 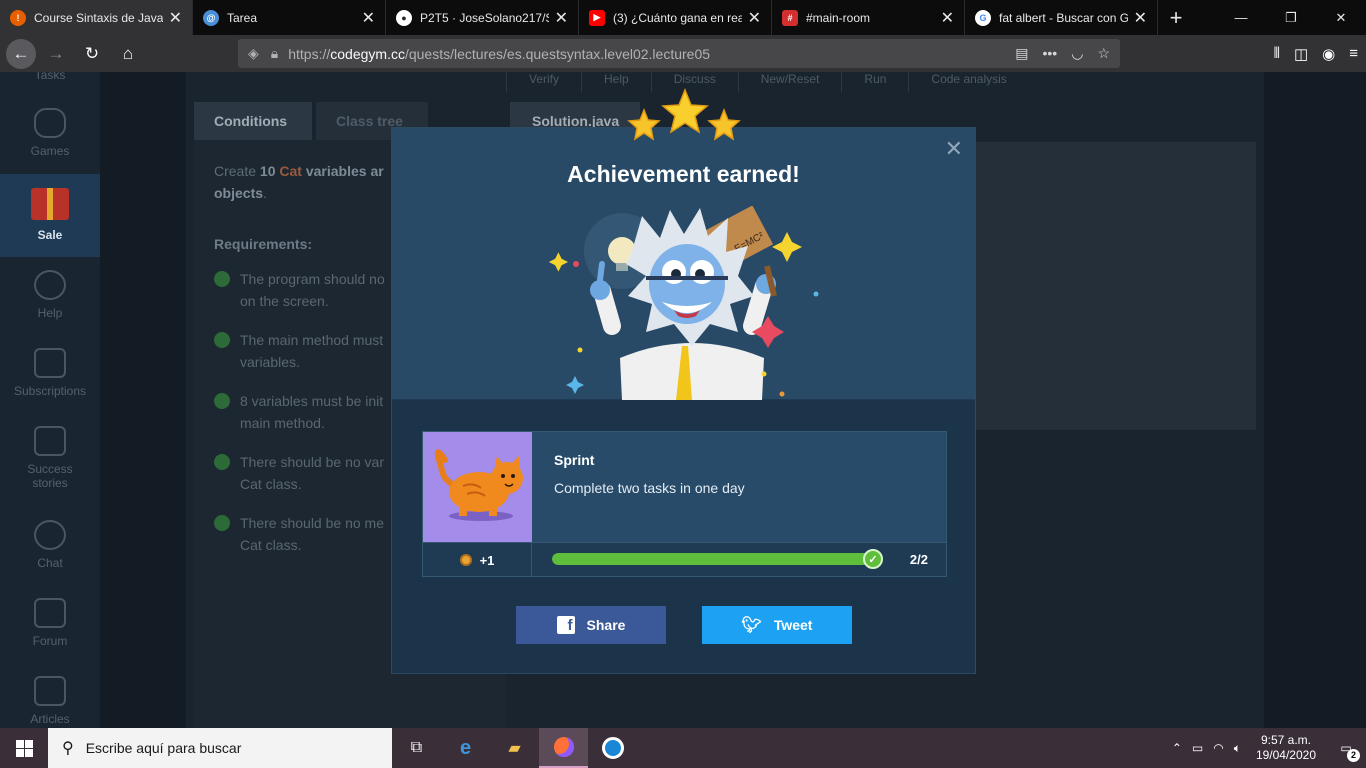 What do you see at coordinates (1218, 748) in the screenshot?
I see `wifi-icon: ◠` at bounding box center [1218, 748].